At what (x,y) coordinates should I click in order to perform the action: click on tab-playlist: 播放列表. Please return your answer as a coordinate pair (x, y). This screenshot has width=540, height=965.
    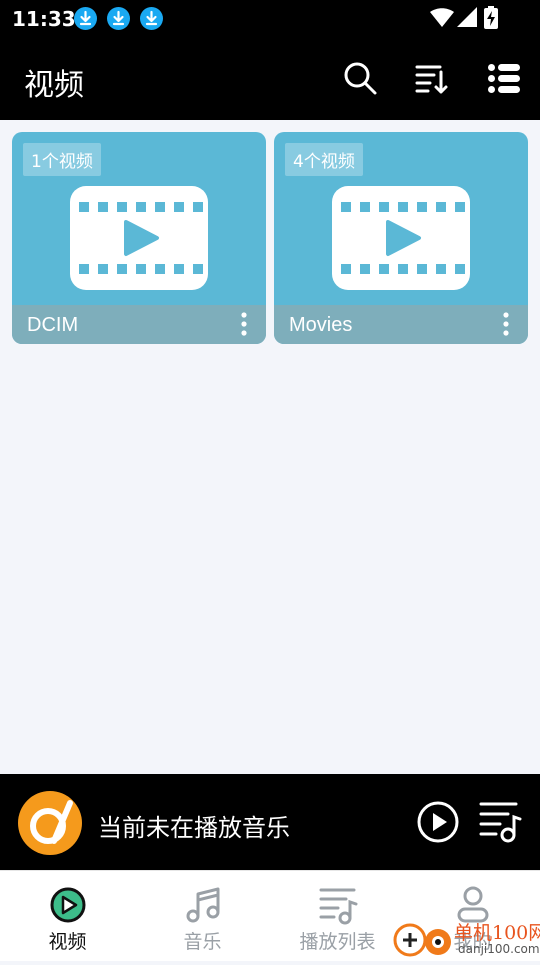
    Looking at the image, I should click on (337, 916).